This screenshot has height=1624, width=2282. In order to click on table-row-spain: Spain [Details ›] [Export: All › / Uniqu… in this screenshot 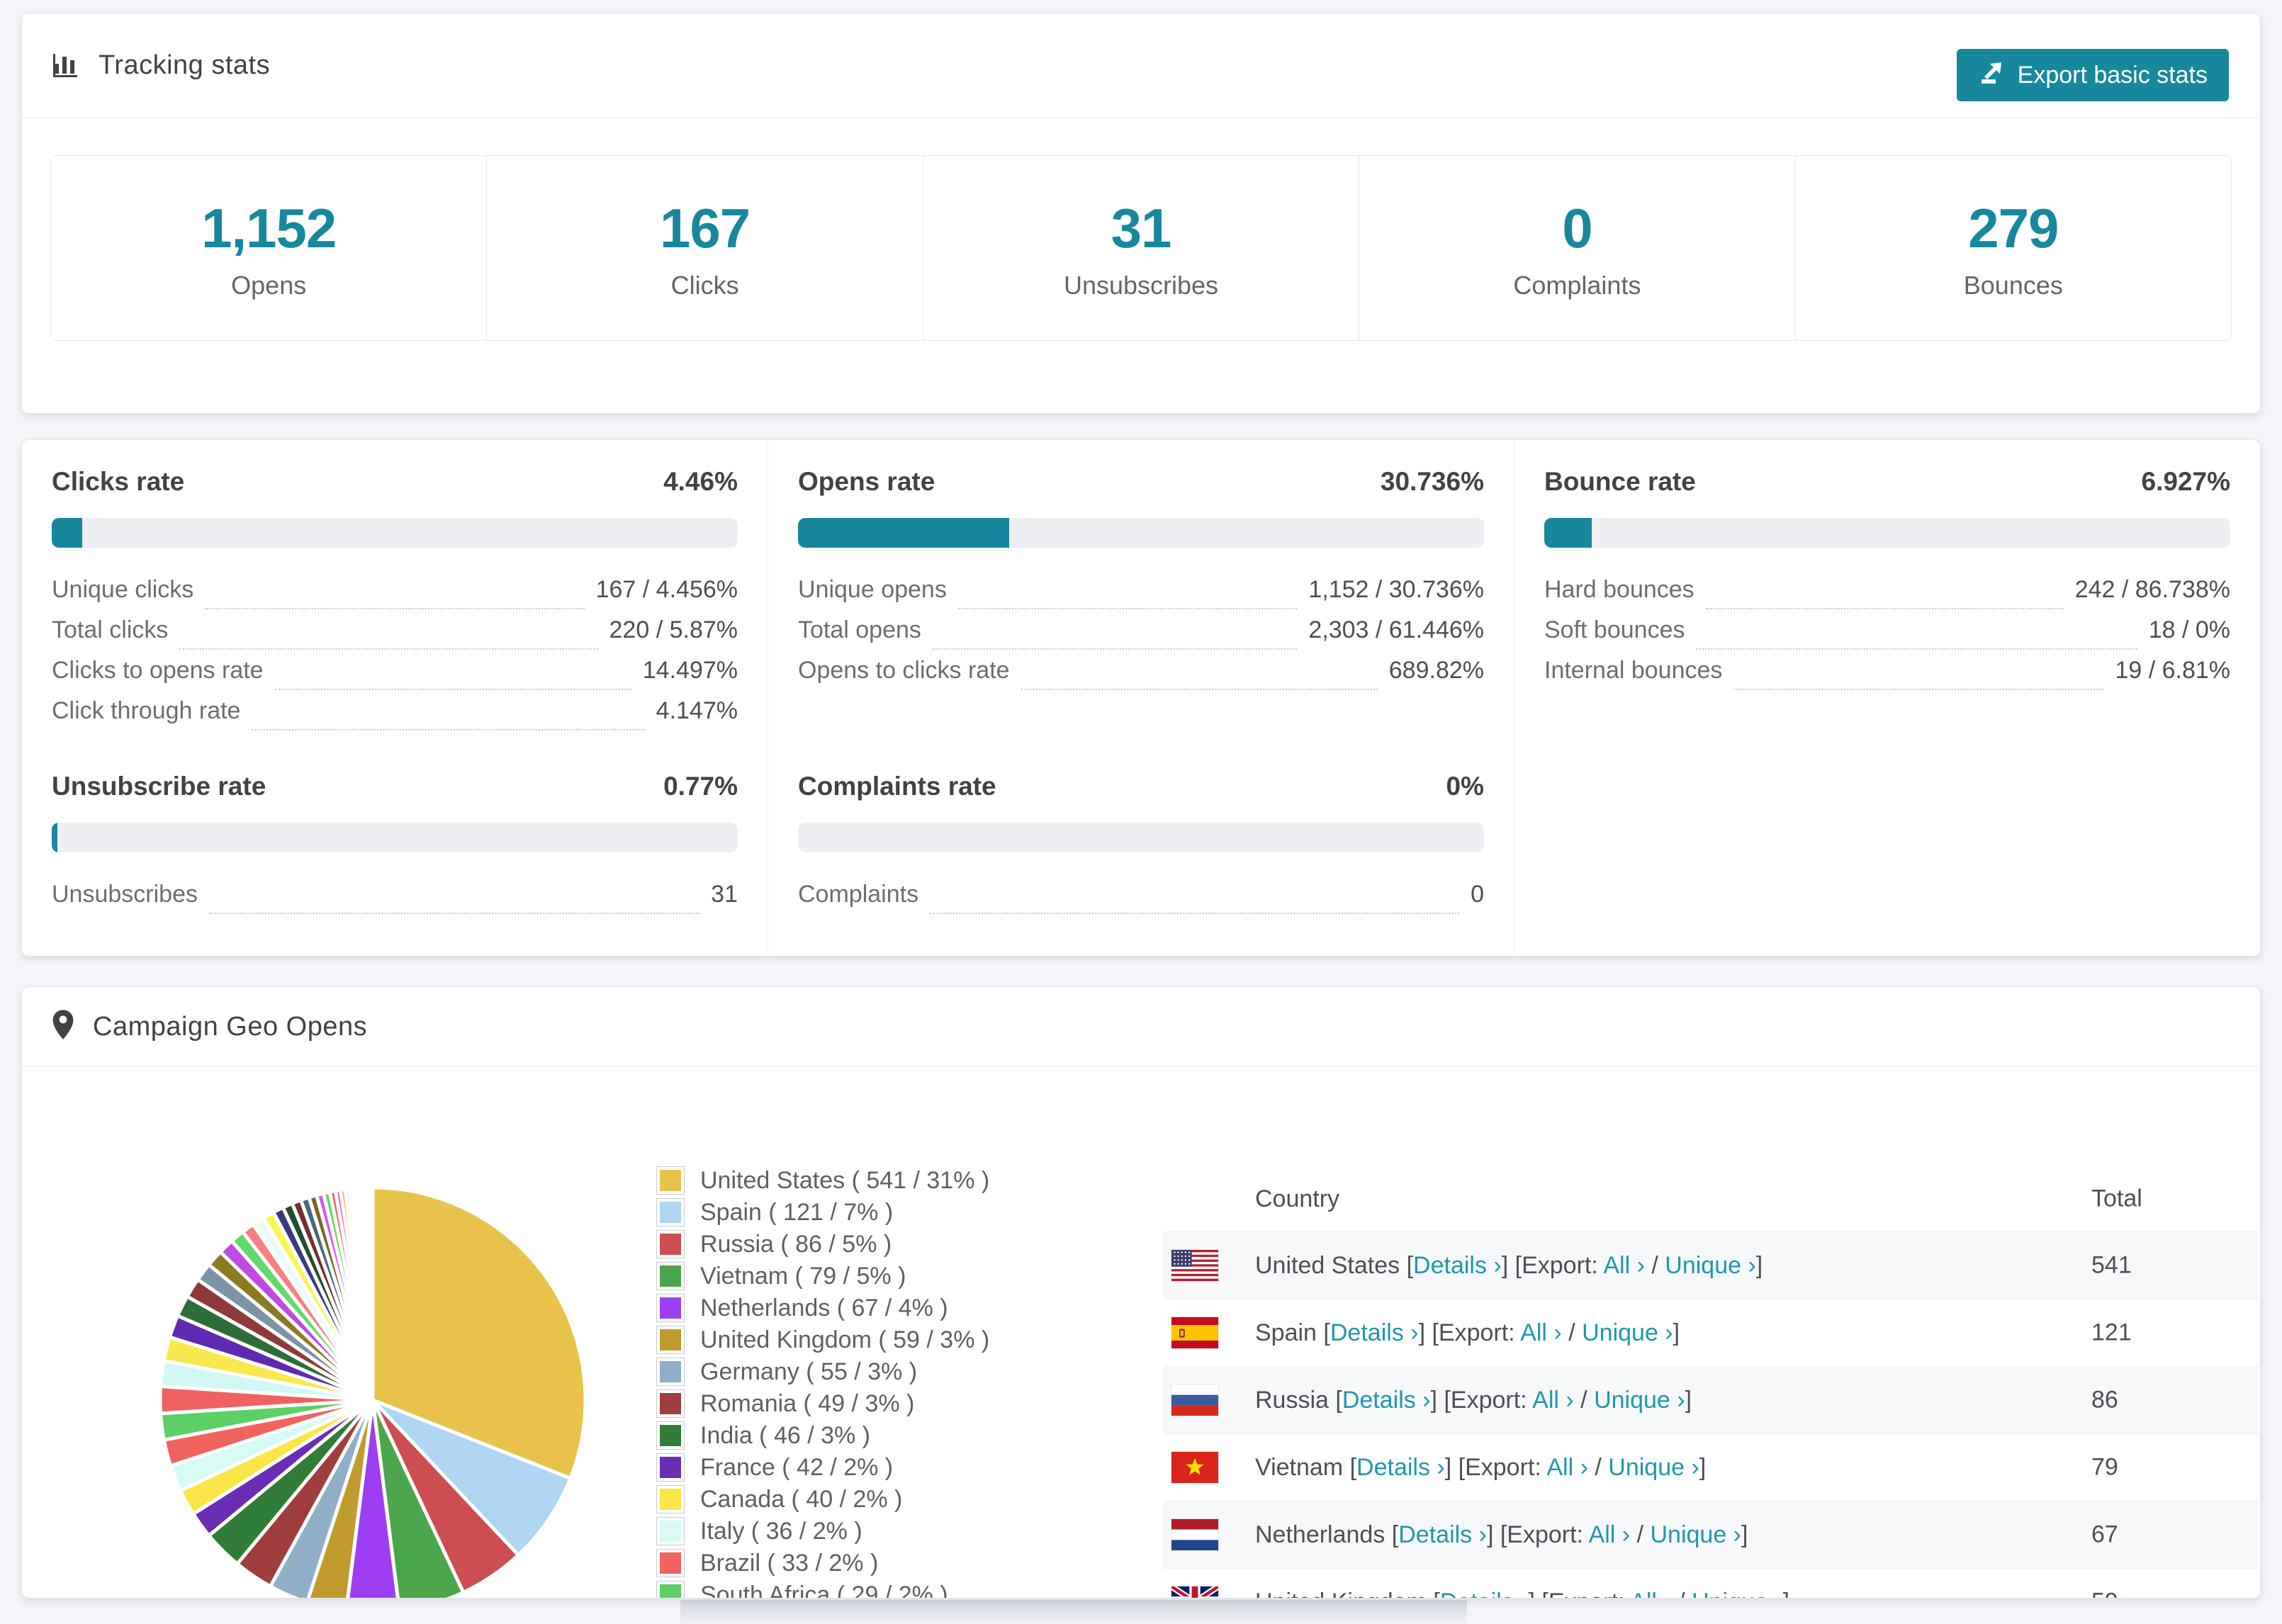, I will do `click(1711, 1333)`.